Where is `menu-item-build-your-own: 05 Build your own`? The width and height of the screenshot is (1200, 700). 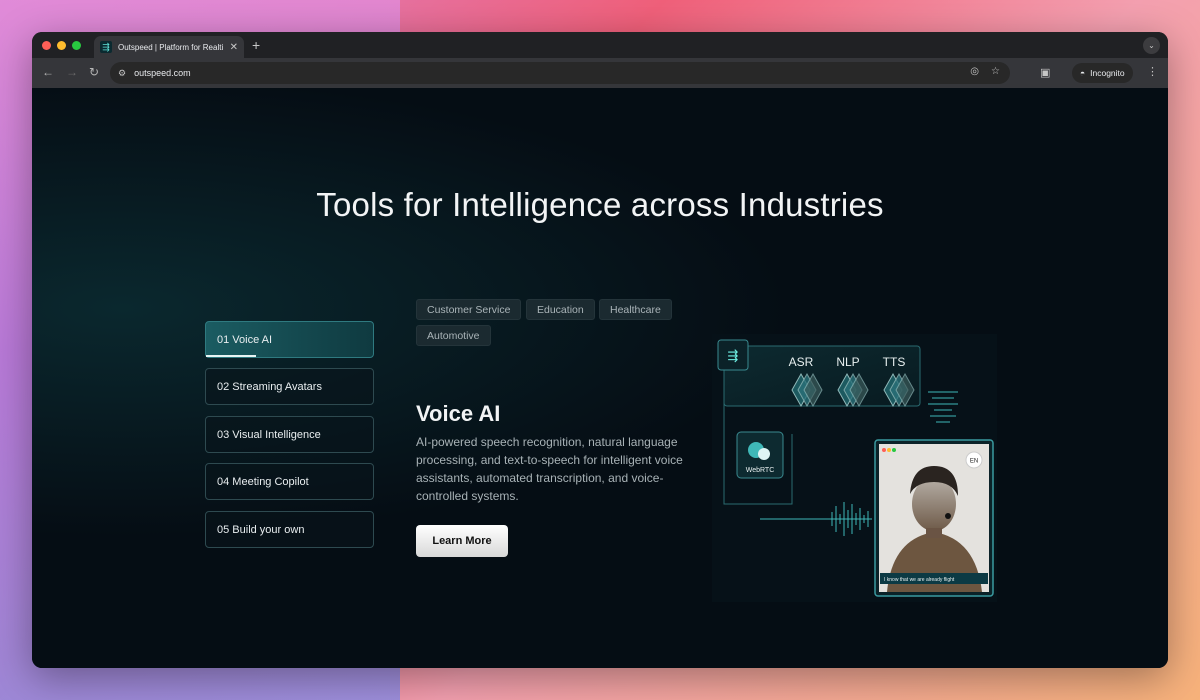
menu-item-build-your-own: 05 Build your own is located at coordinates (289, 529).